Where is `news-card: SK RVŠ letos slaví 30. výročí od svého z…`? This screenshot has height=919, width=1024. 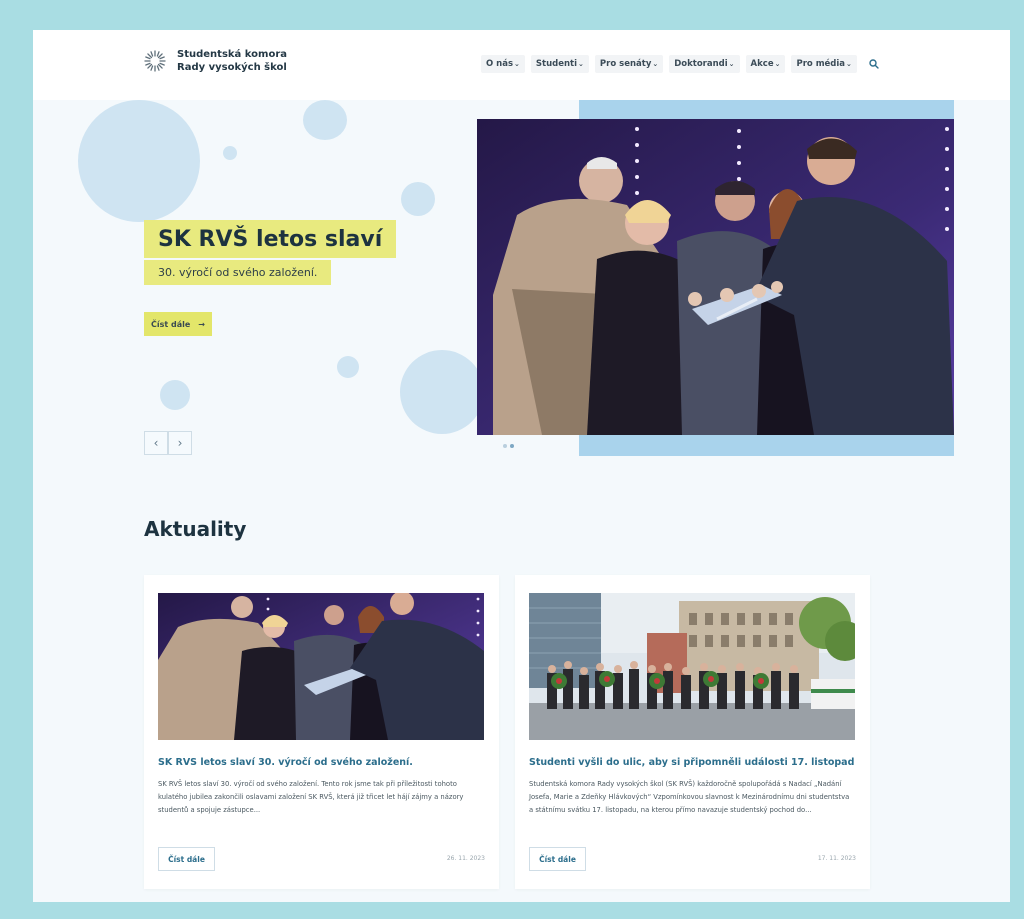 news-card: SK RVŠ letos slaví 30. výročí od svého z… is located at coordinates (321, 732).